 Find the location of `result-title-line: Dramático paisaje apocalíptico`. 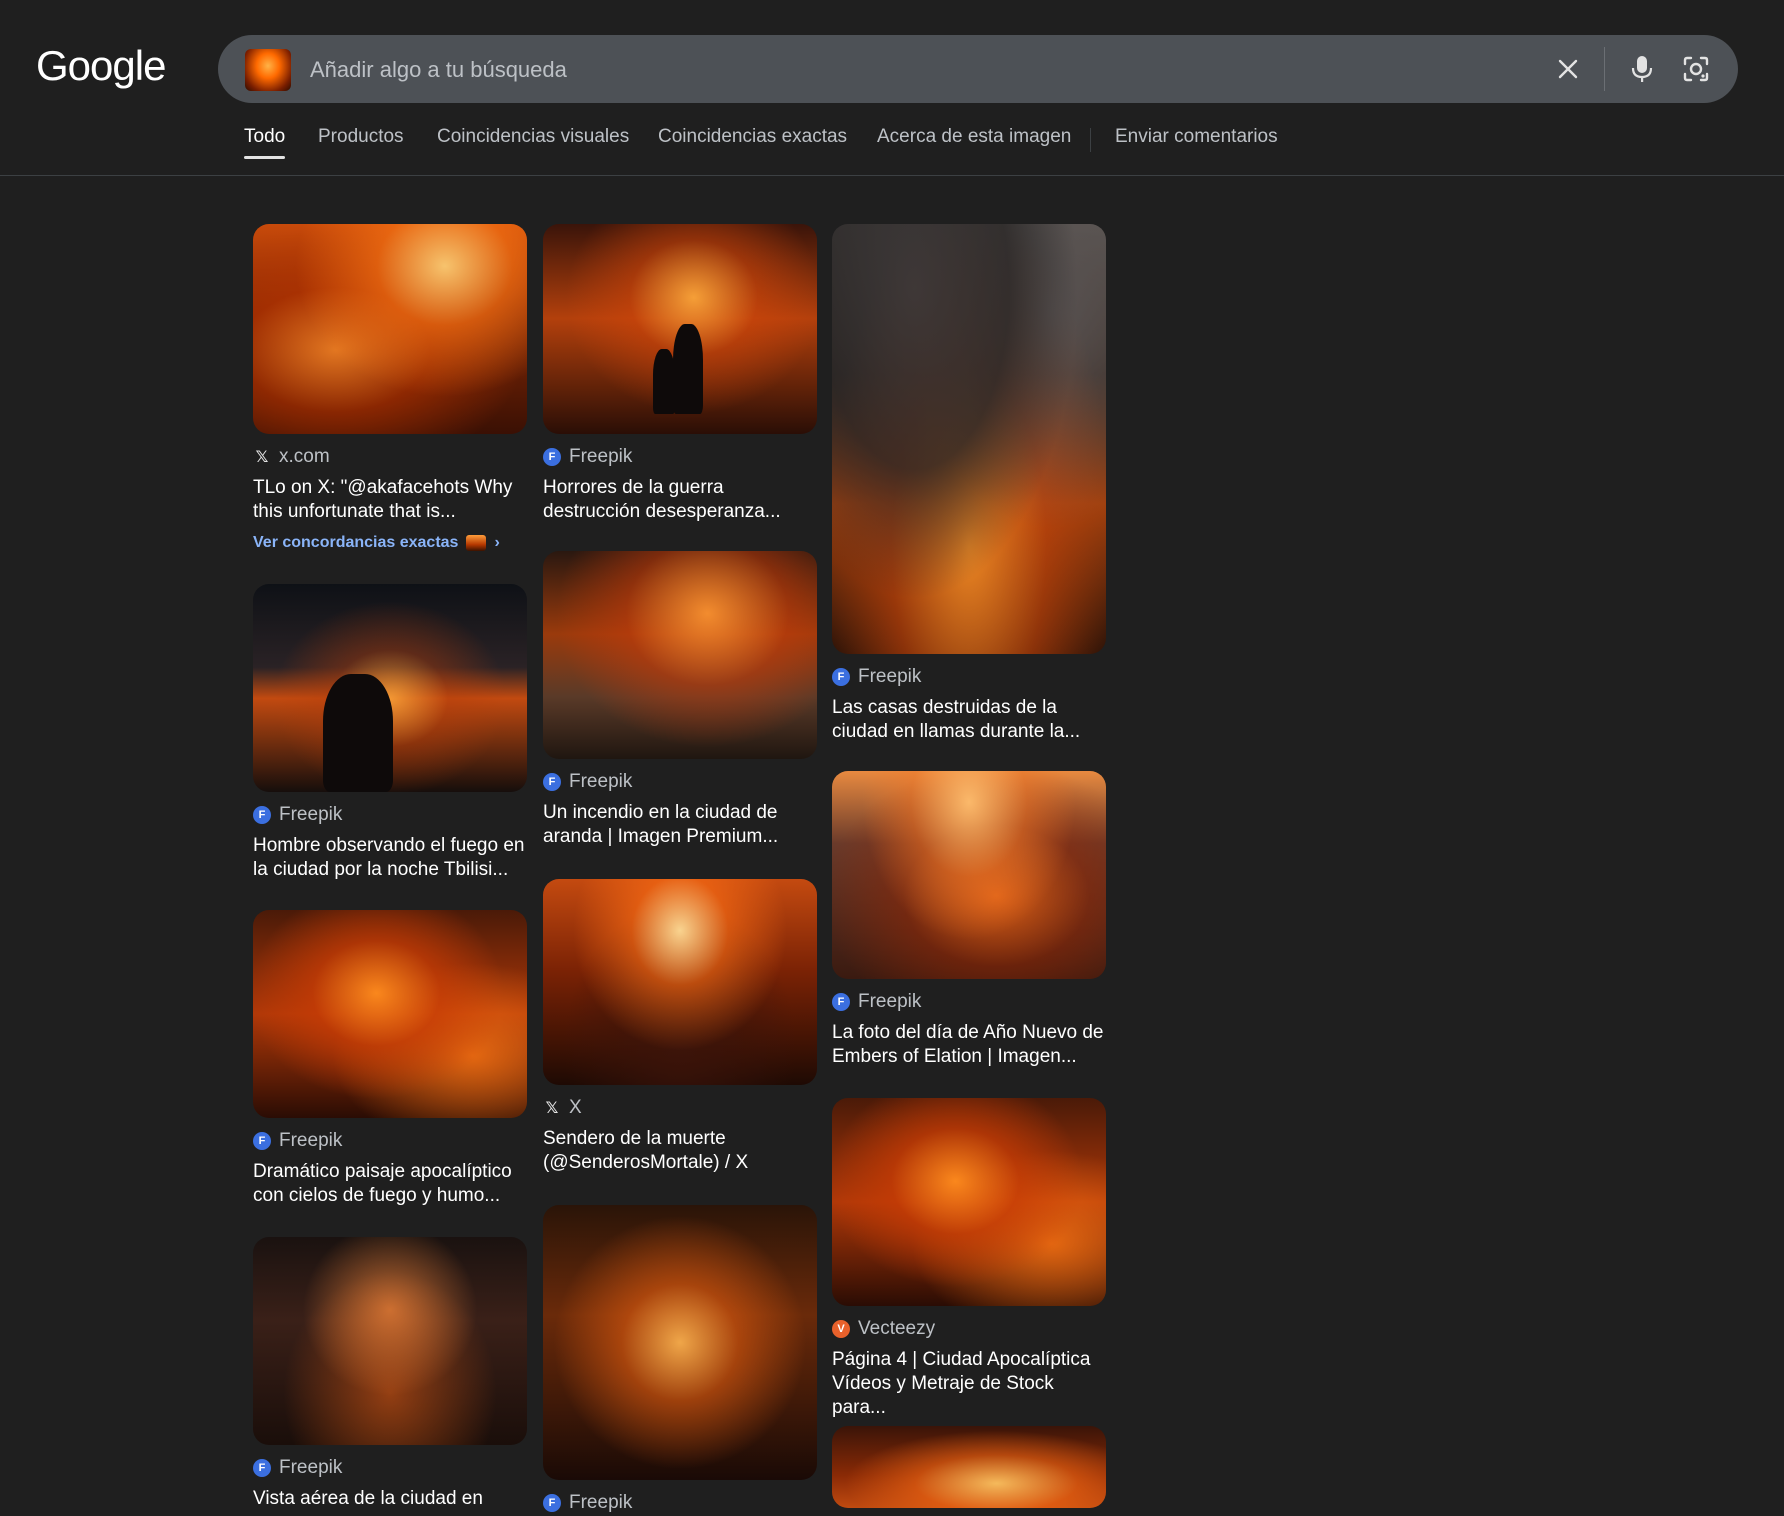

result-title-line: Dramático paisaje apocalíptico is located at coordinates (382, 1171).